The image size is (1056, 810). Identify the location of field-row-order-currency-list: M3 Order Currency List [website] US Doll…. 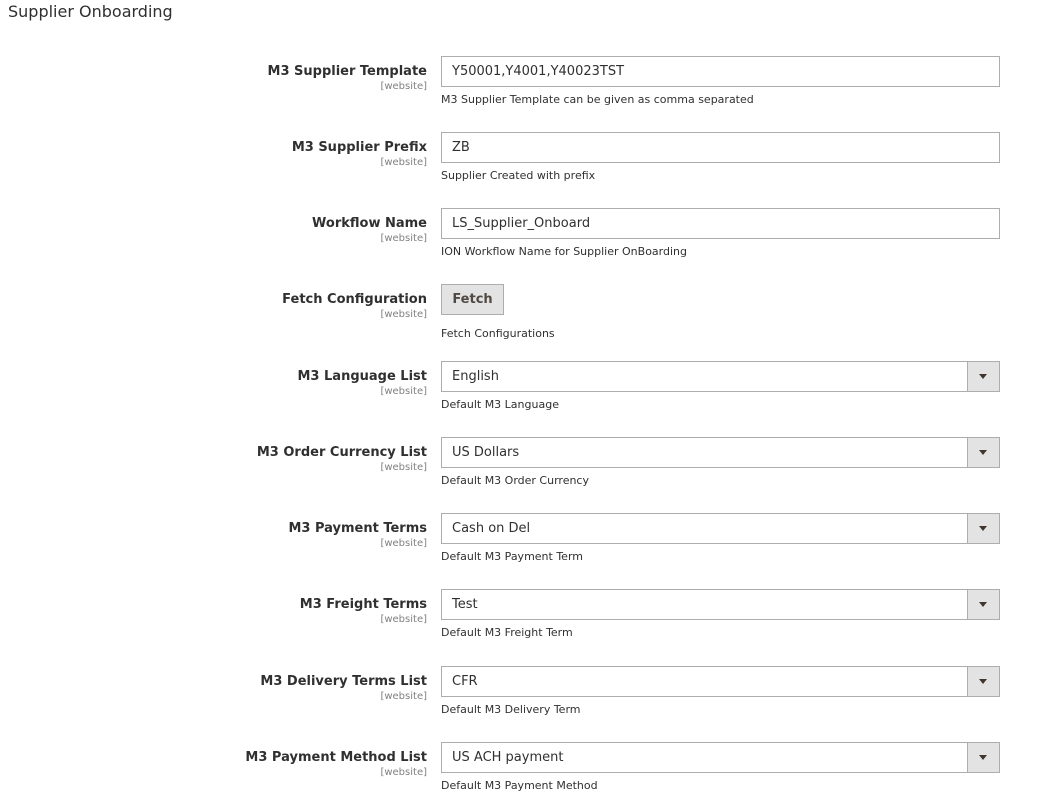
(528, 471).